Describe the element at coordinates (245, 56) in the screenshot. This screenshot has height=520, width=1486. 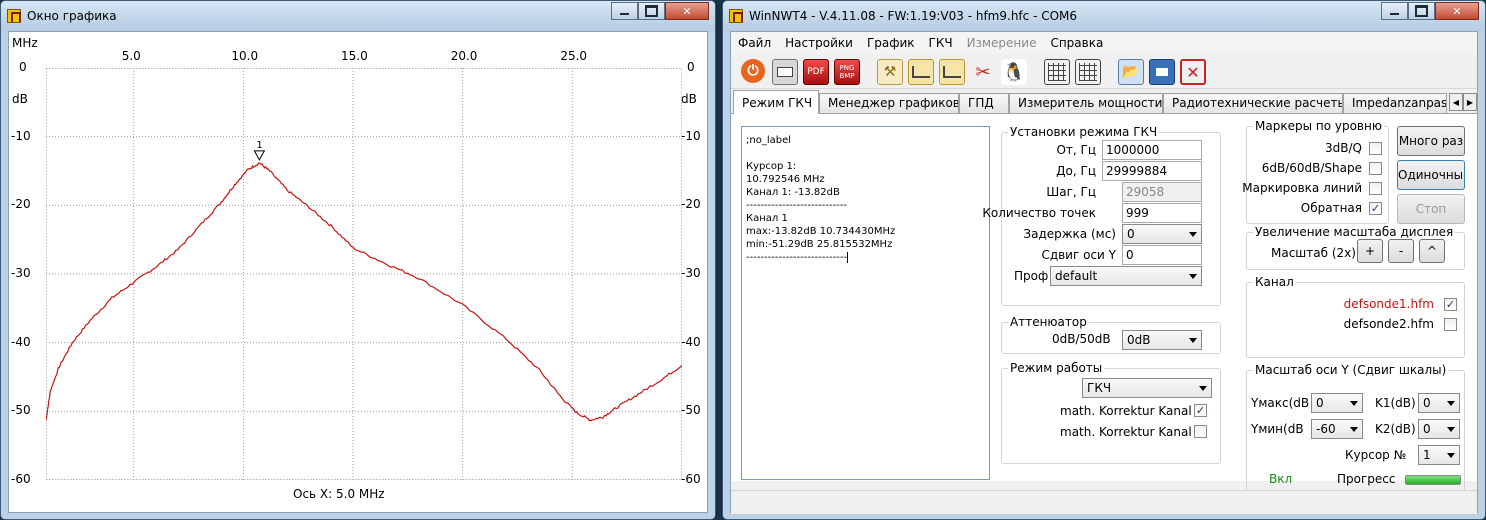
I see `x-tick-label: 10.0` at that location.